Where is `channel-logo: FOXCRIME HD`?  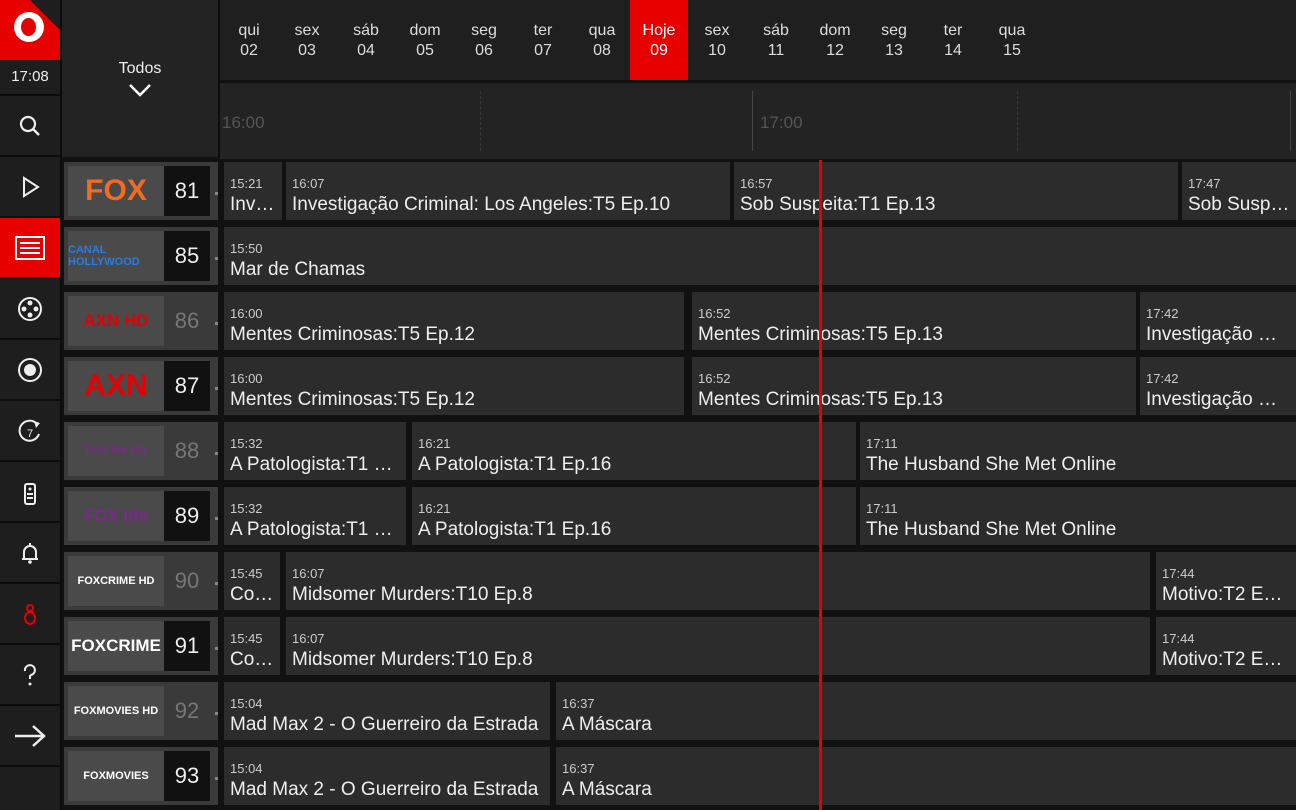 channel-logo: FOXCRIME HD is located at coordinates (116, 581).